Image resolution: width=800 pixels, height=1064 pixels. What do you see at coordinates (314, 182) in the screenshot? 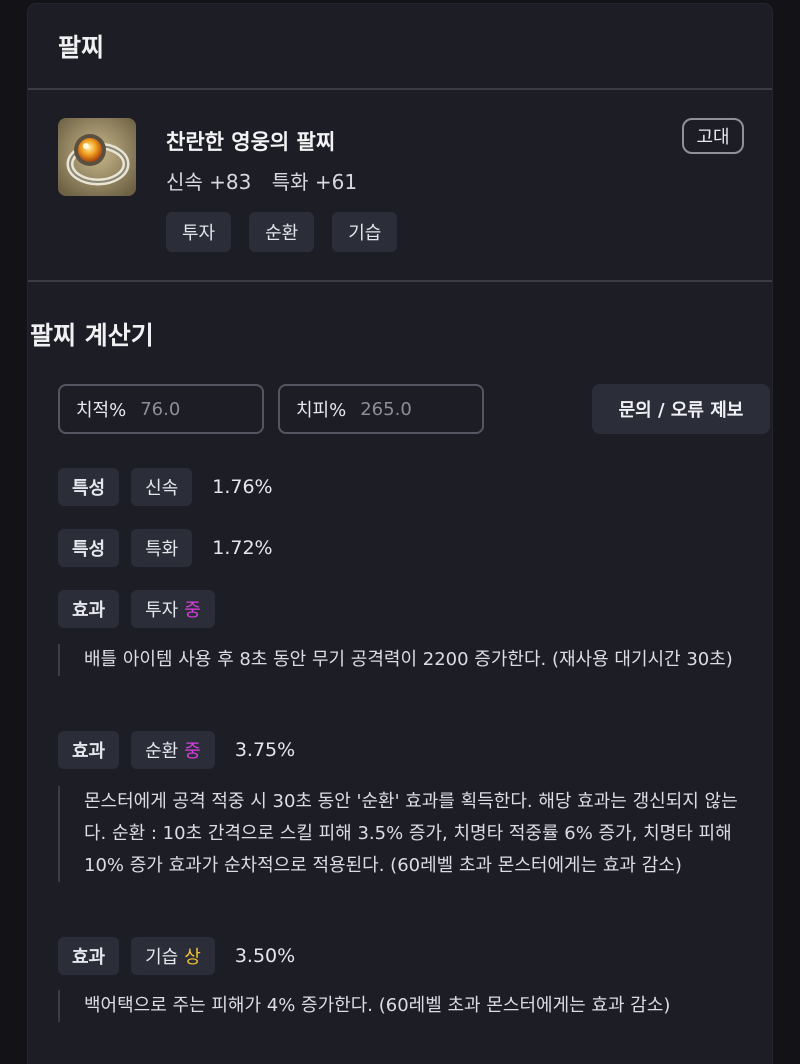
I see `item-stat: 특화 +61` at bounding box center [314, 182].